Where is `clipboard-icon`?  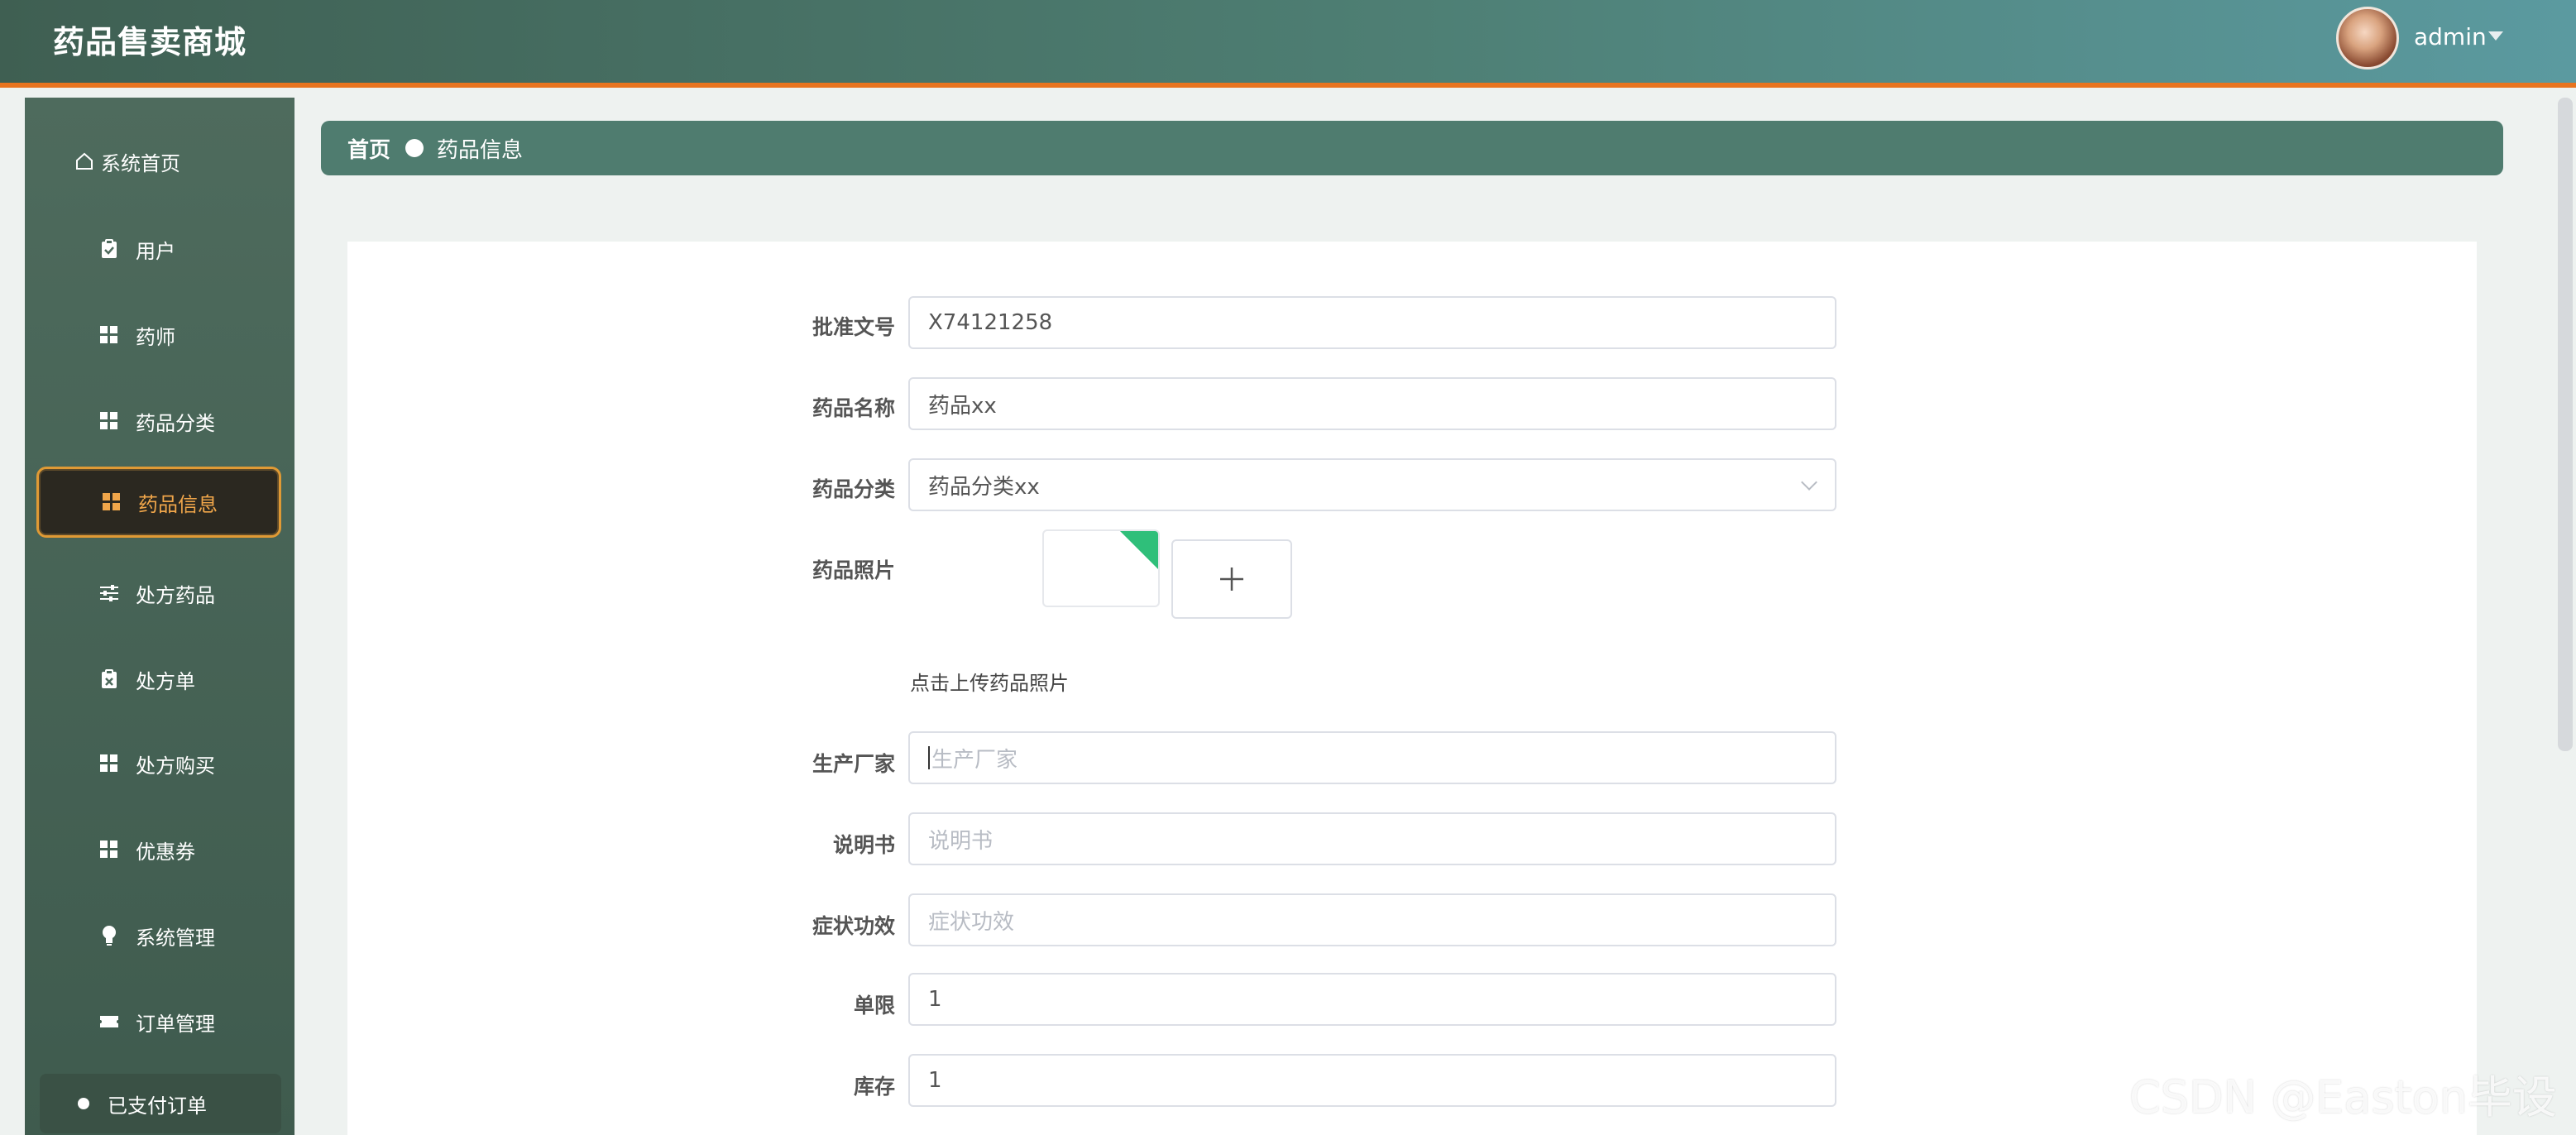 clipboard-icon is located at coordinates (109, 249).